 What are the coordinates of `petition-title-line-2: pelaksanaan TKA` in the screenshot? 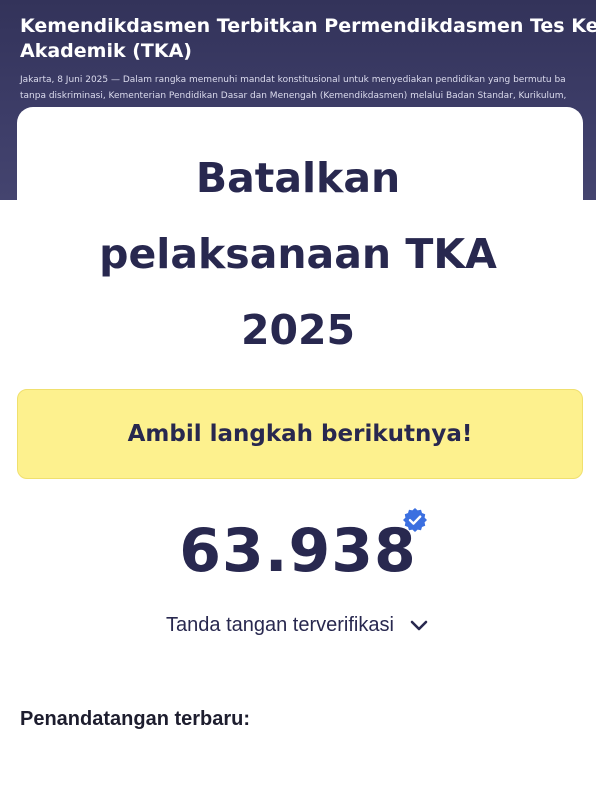 It's located at (298, 254).